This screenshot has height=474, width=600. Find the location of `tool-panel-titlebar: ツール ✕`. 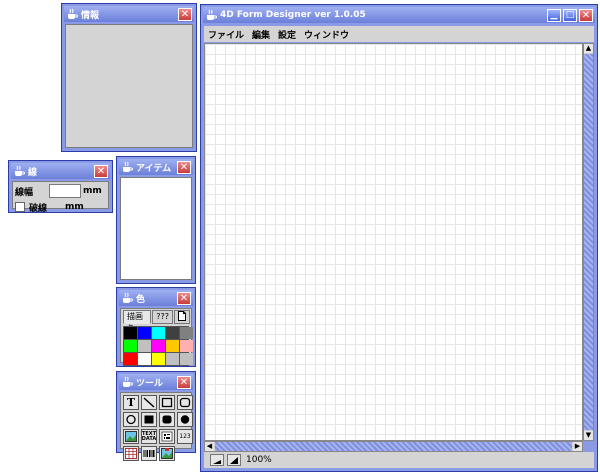

tool-panel-titlebar: ツール ✕ is located at coordinates (156, 382).